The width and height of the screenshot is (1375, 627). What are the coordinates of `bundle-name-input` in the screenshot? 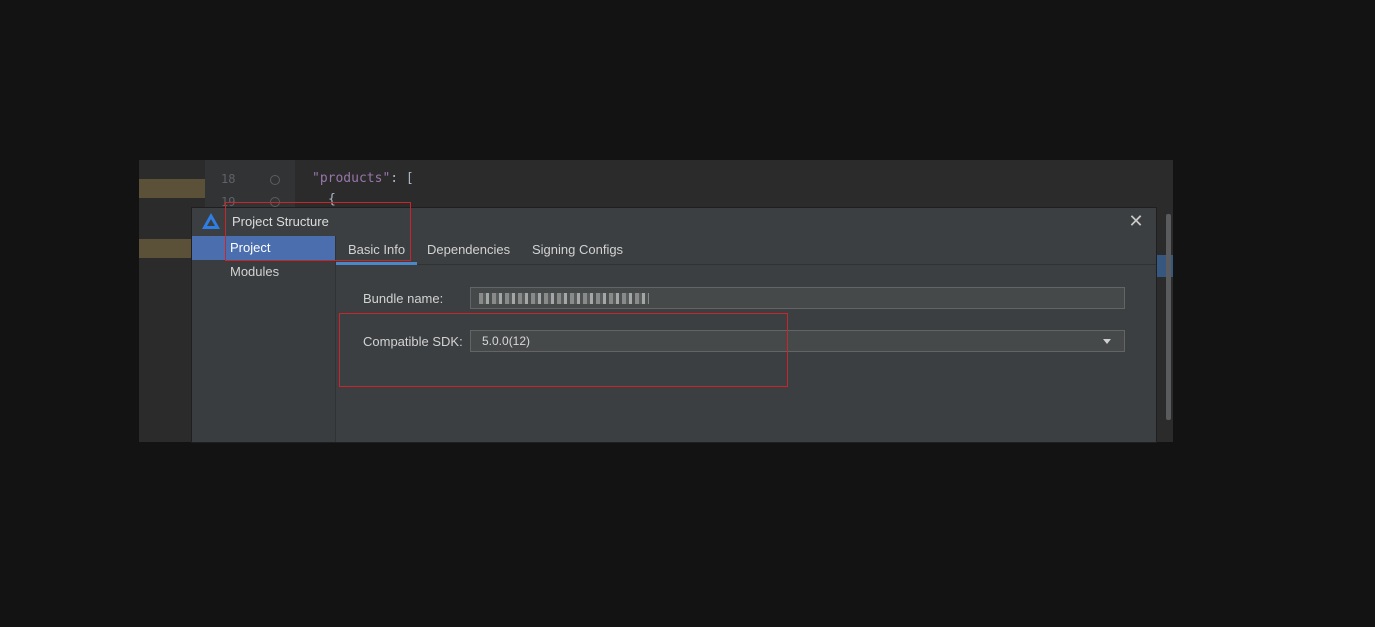 It's located at (797, 298).